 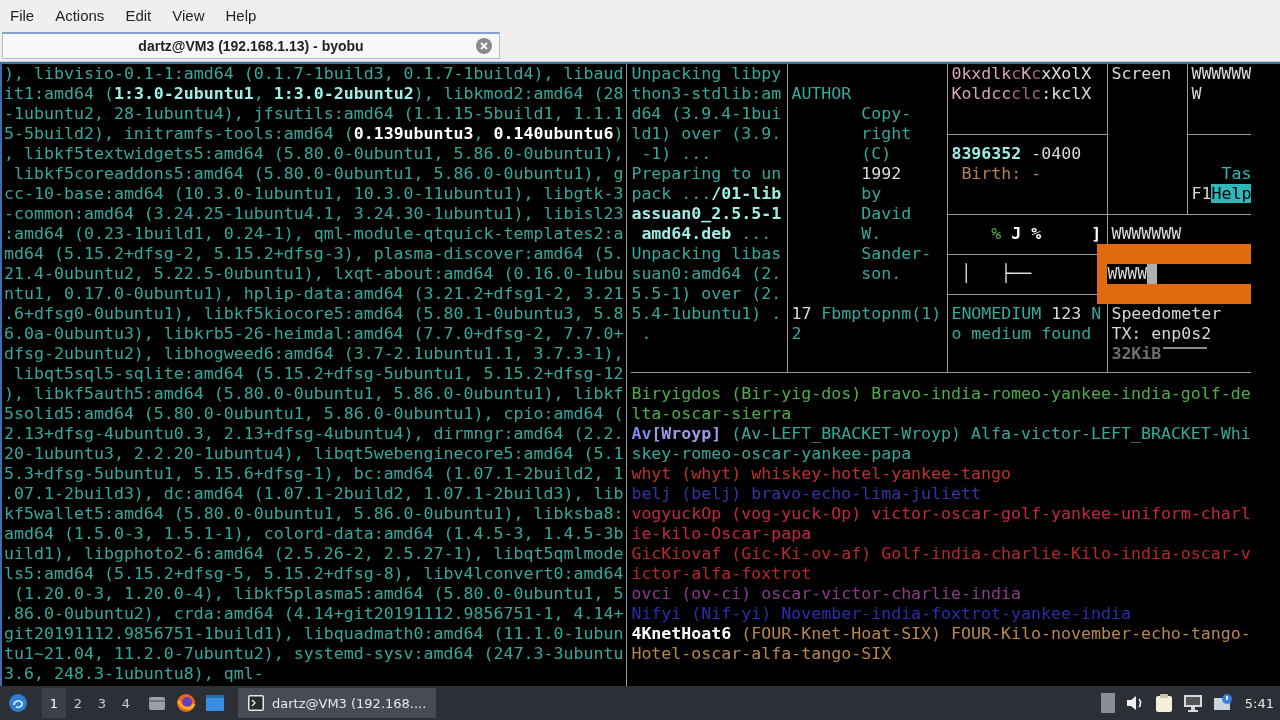 What do you see at coordinates (157, 703) in the screenshot?
I see `file-manager-icon` at bounding box center [157, 703].